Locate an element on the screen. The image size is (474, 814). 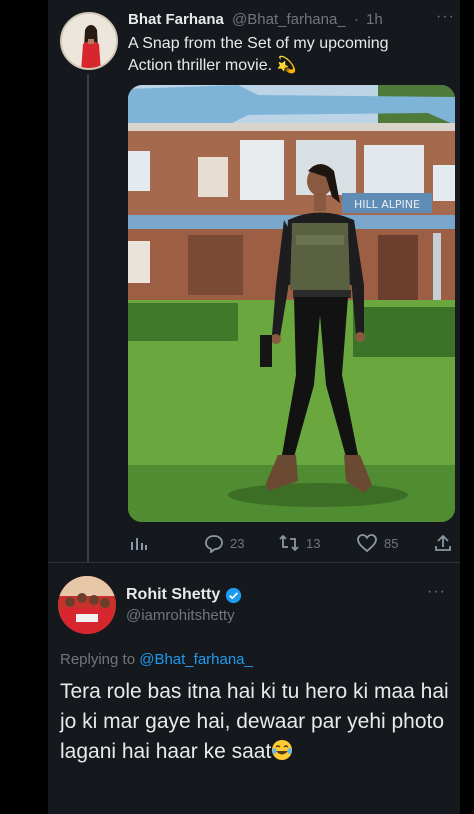
replying-to-line: Replying to @Bhat_farhana_ is located at coordinates (156, 659).